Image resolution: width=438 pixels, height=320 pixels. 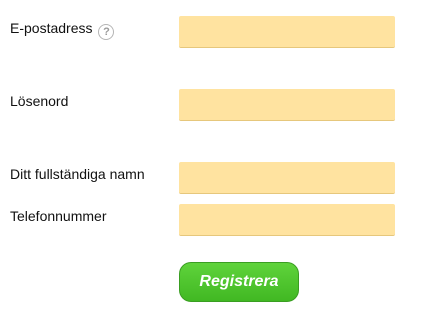 What do you see at coordinates (39, 101) in the screenshot?
I see `password-label: Lösenord` at bounding box center [39, 101].